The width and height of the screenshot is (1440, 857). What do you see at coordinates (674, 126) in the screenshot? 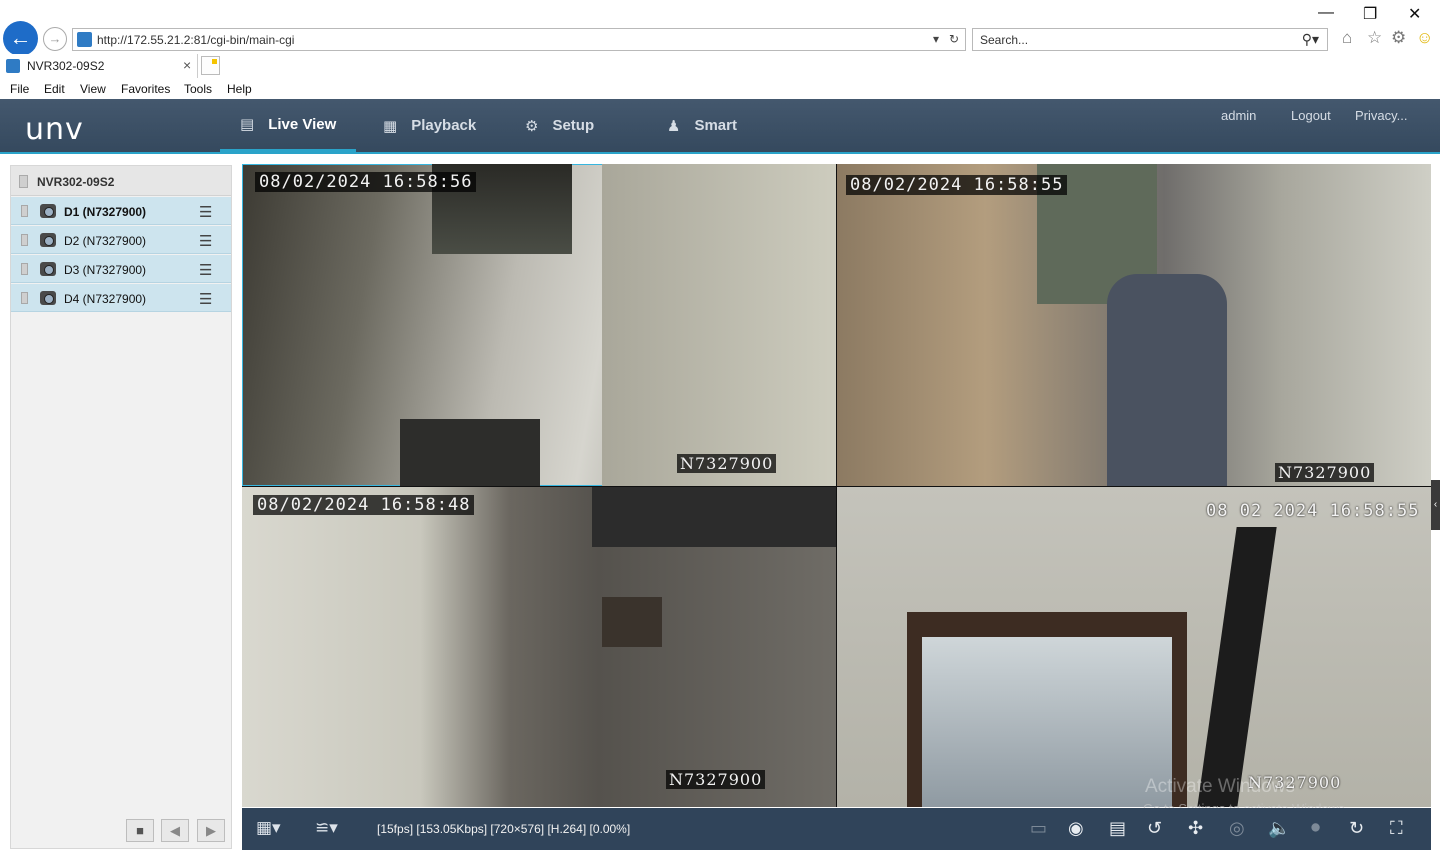
I see `person-icon: ♟` at bounding box center [674, 126].